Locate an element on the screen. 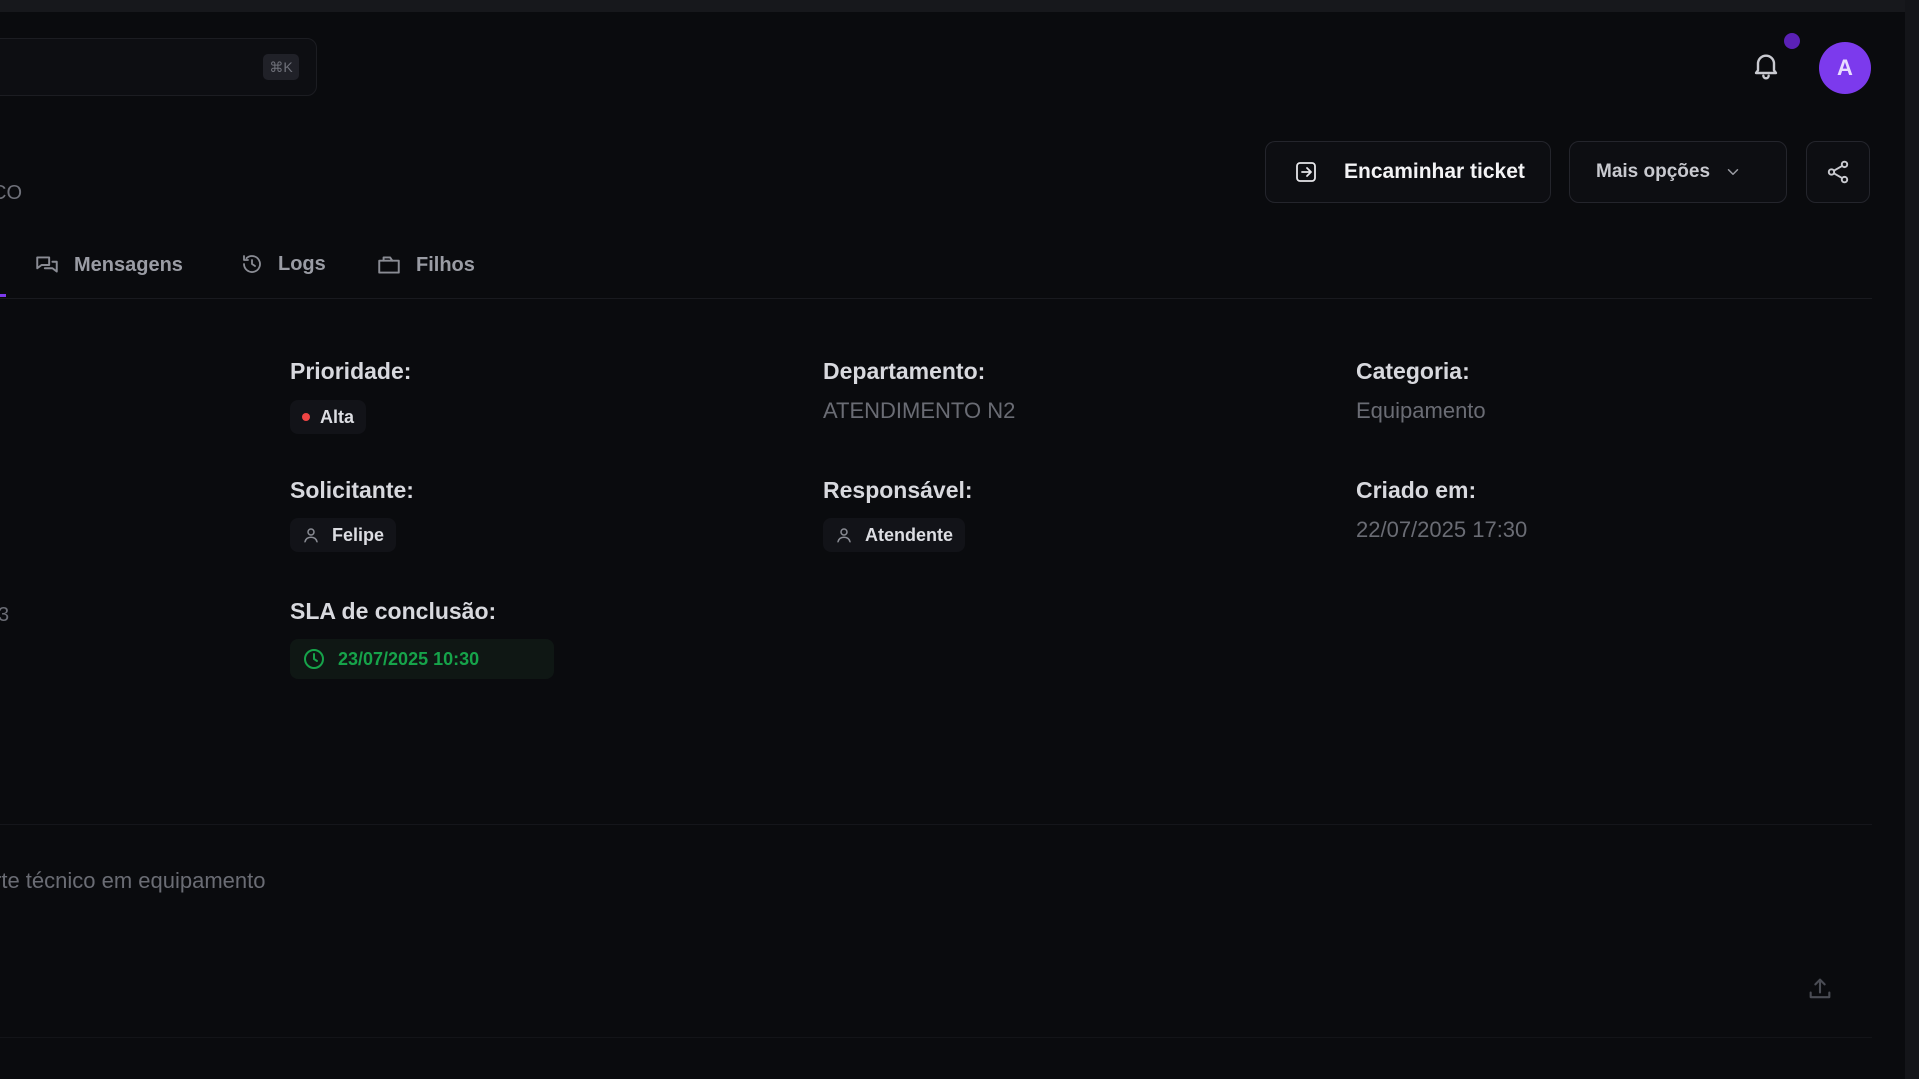  more-options-button: Mais opções is located at coordinates (1678, 172).